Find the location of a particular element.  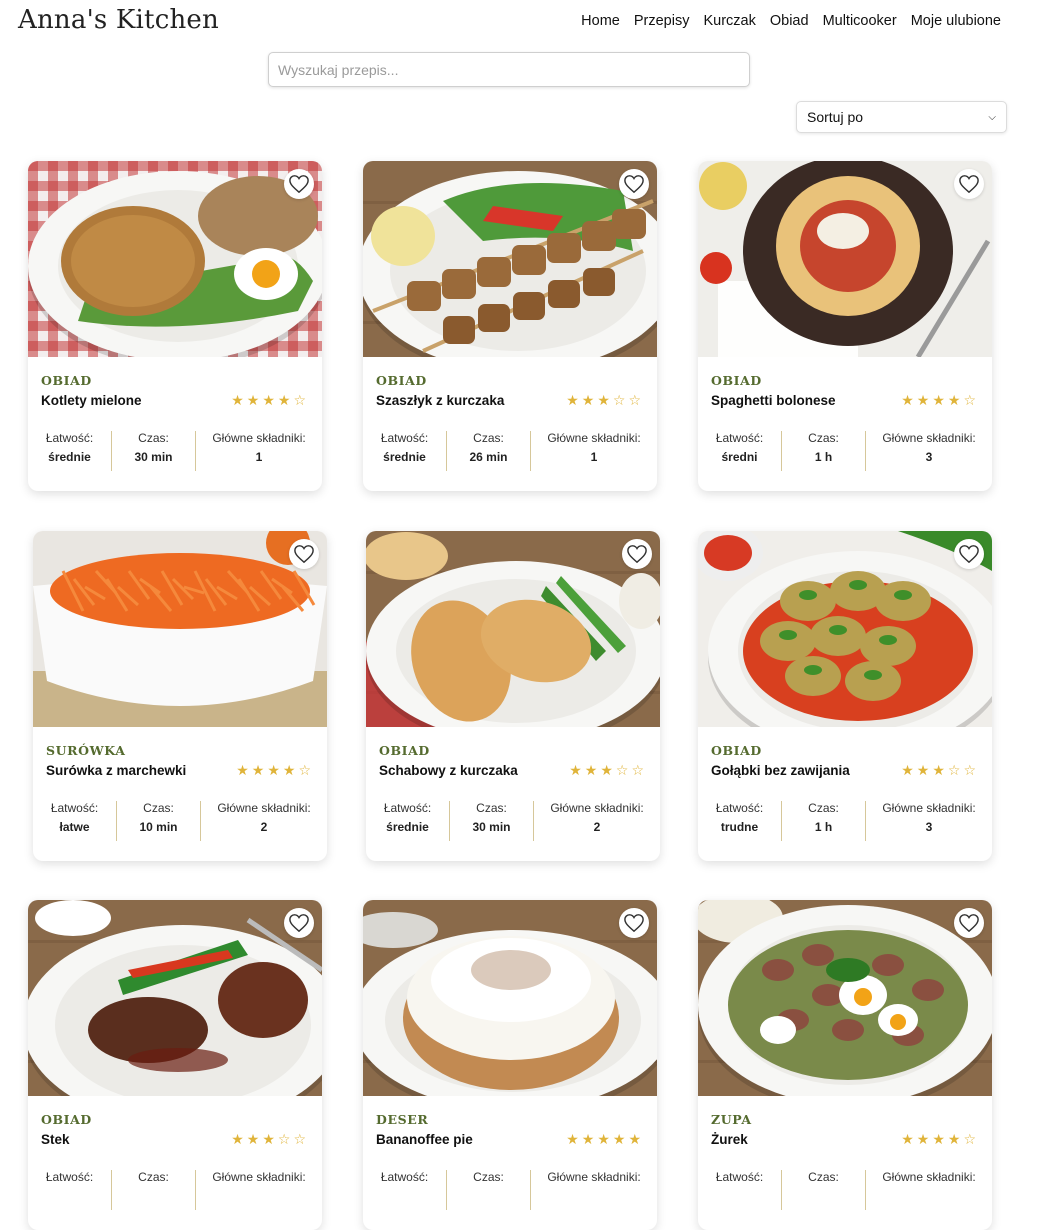

nav-moje-ulubione: Moje ulubione is located at coordinates (956, 21).